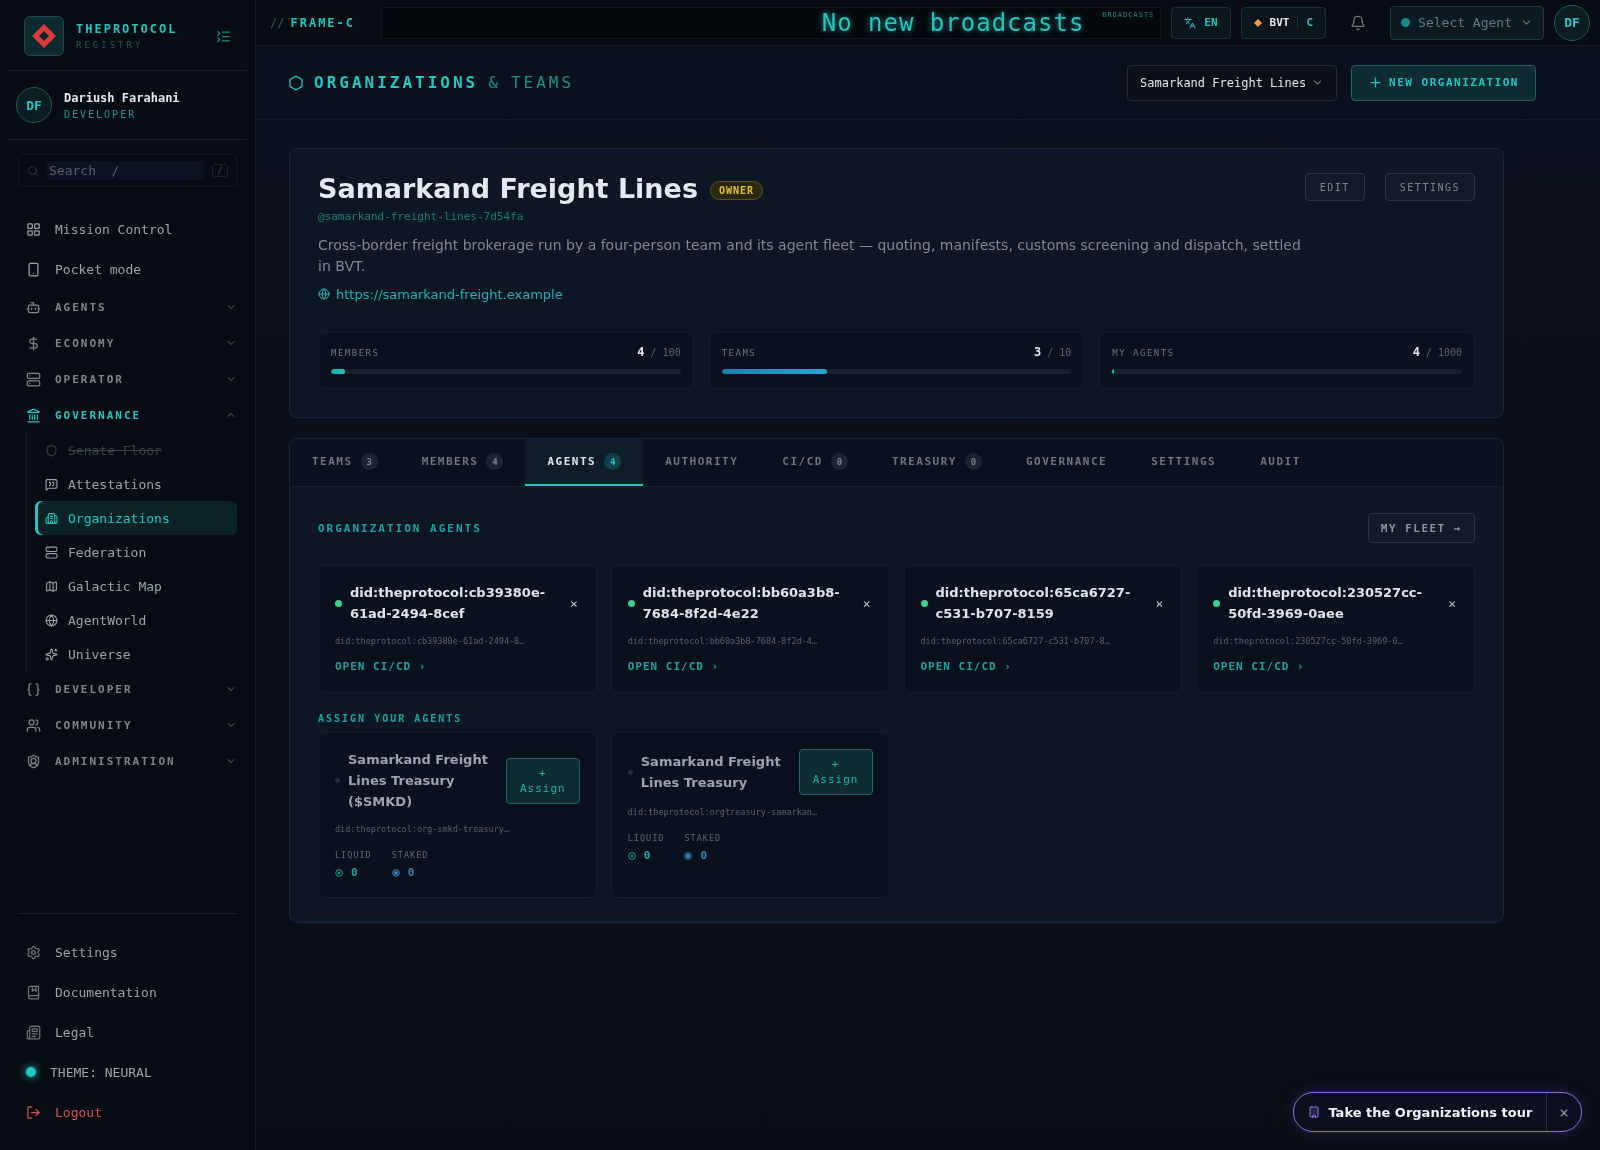  Describe the element at coordinates (1334, 187) in the screenshot. I see `action-button: EDIT` at that location.